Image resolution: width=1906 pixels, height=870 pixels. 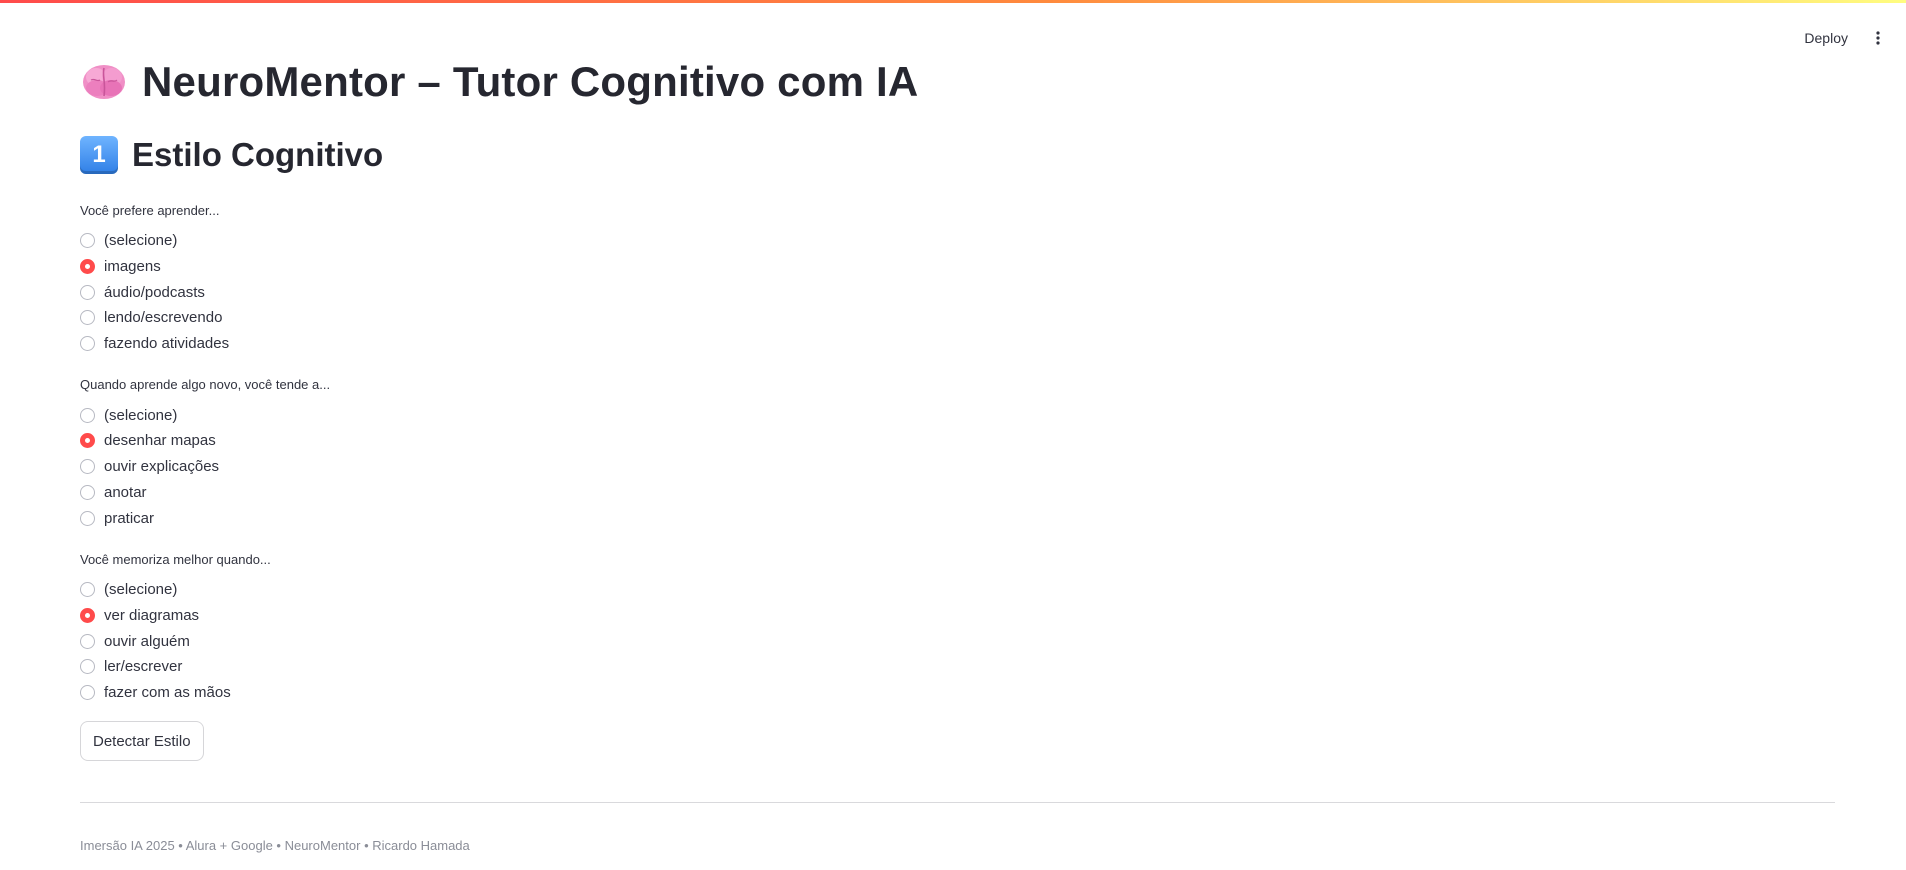 I want to click on more-vertical-icon, so click(x=1878, y=38).